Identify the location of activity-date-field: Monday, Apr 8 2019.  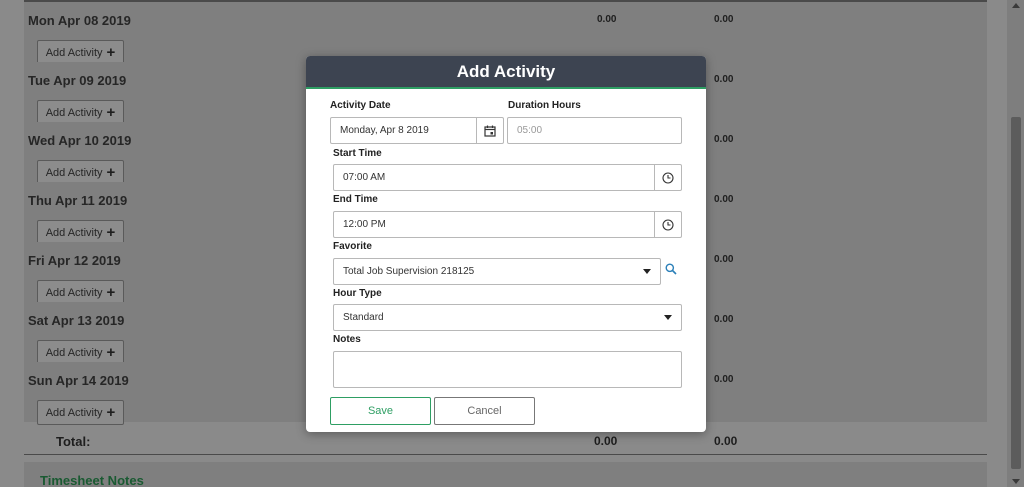
(417, 130).